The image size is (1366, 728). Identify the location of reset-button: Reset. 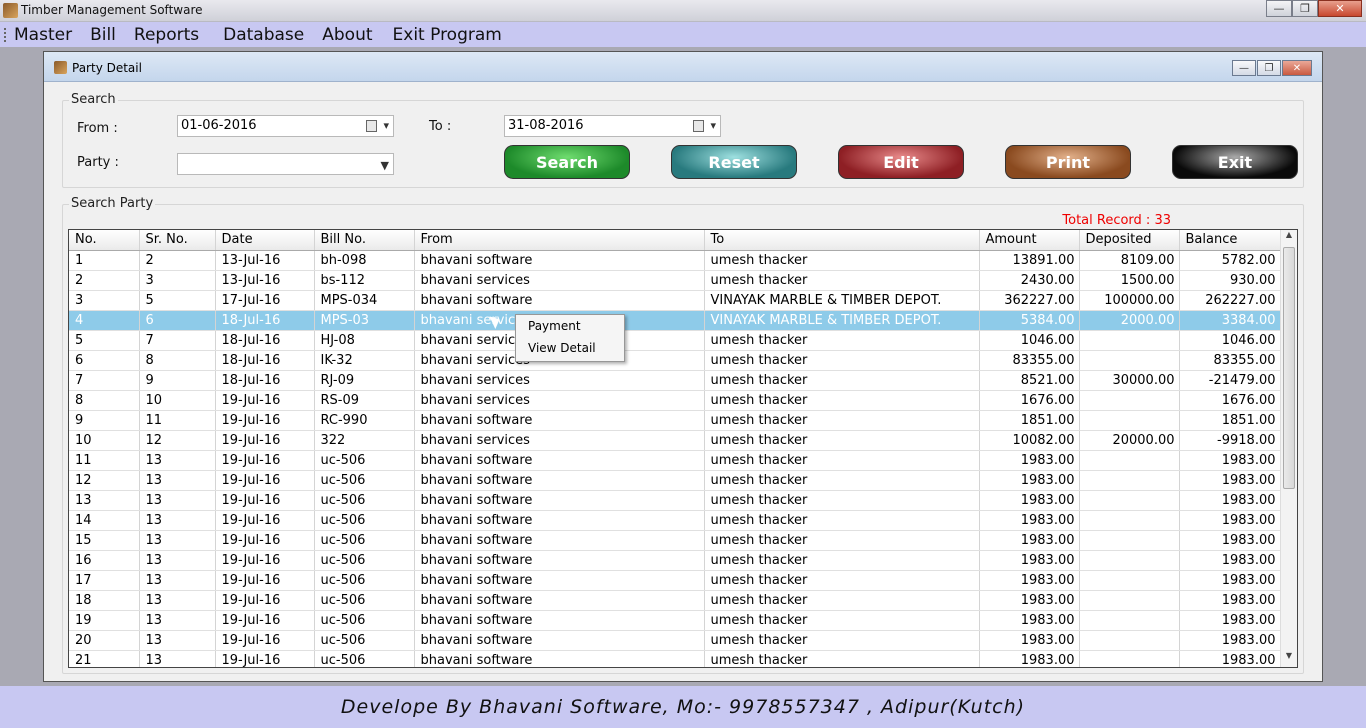
(734, 162).